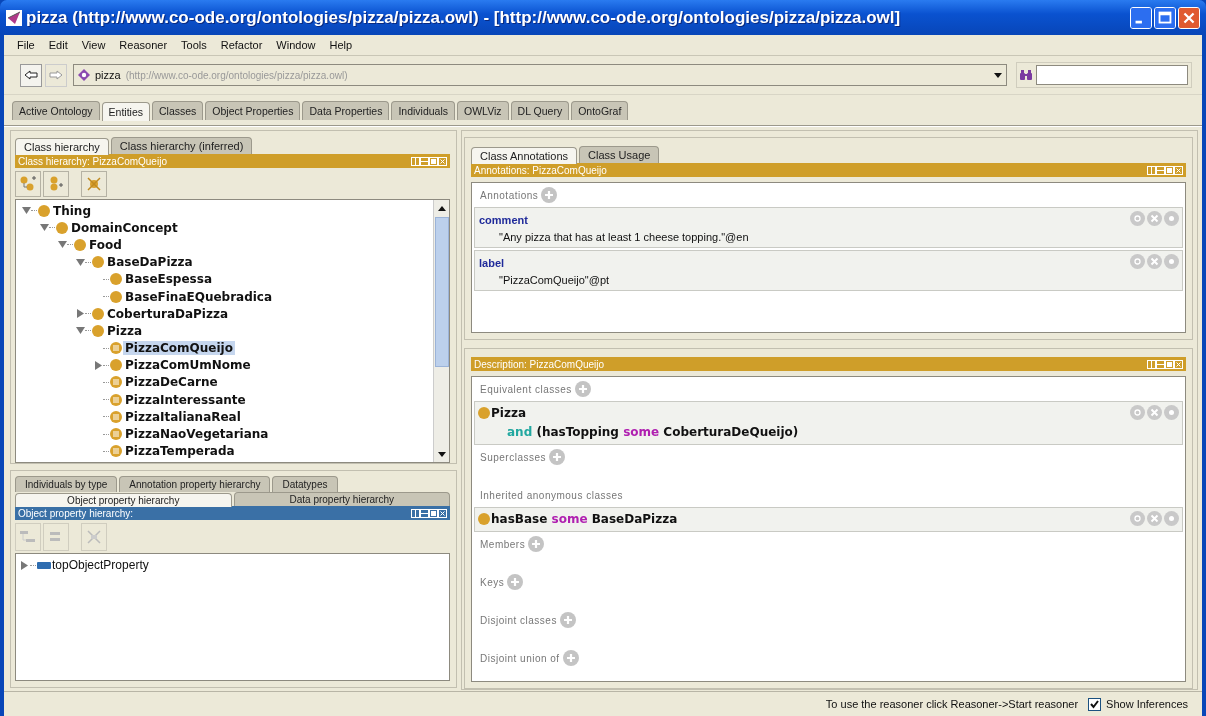  Describe the element at coordinates (197, 434) in the screenshot. I see `tree-item: PizzaNaoVegetariana` at that location.